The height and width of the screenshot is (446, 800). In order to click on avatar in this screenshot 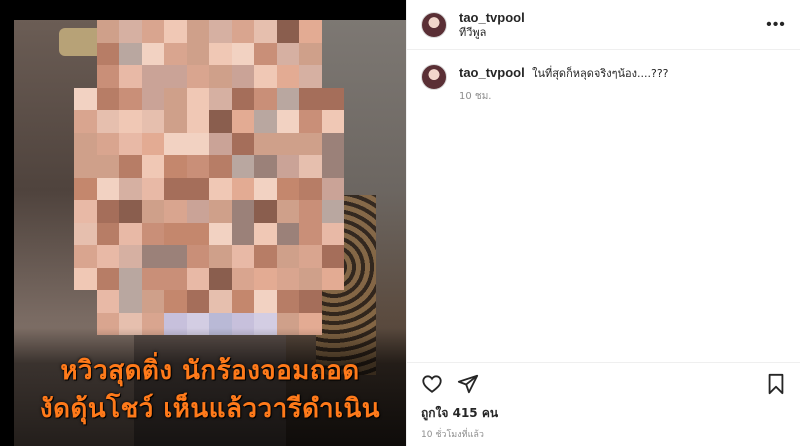, I will do `click(434, 24)`.